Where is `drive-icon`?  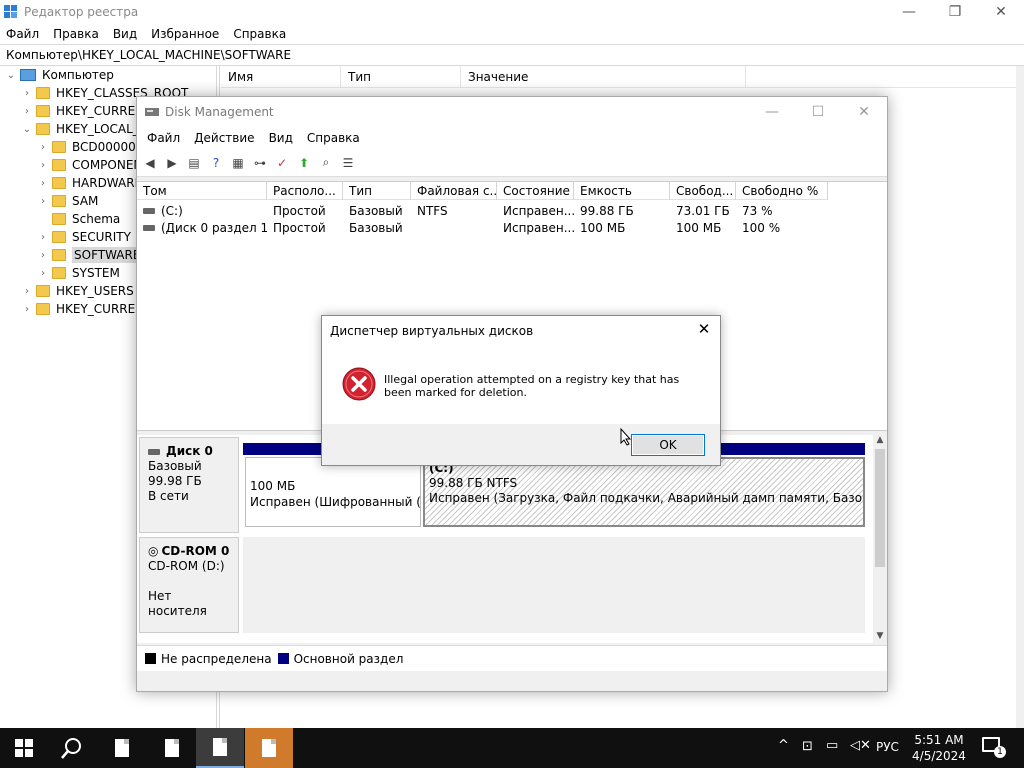
drive-icon is located at coordinates (149, 211).